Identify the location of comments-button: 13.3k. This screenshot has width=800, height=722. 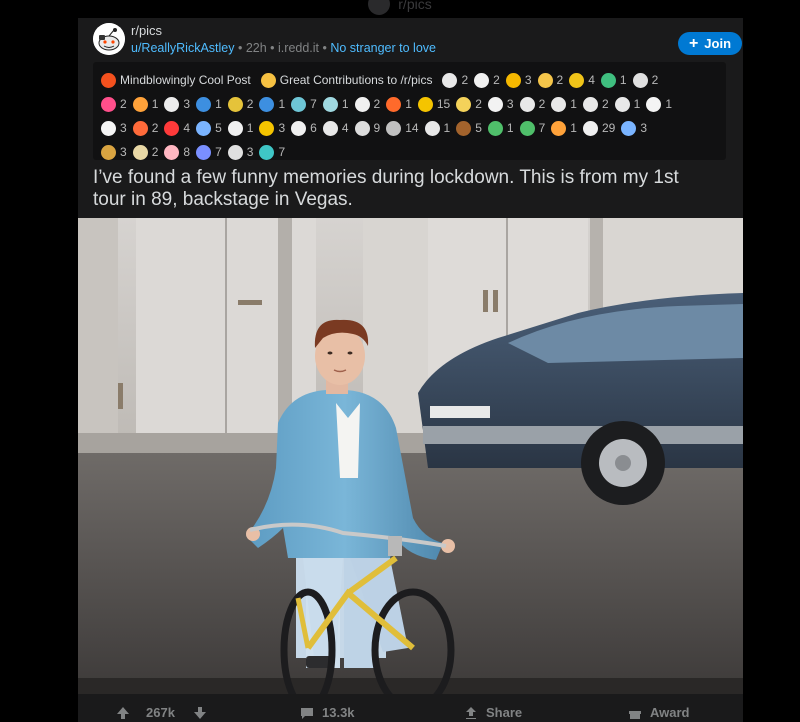
(327, 712).